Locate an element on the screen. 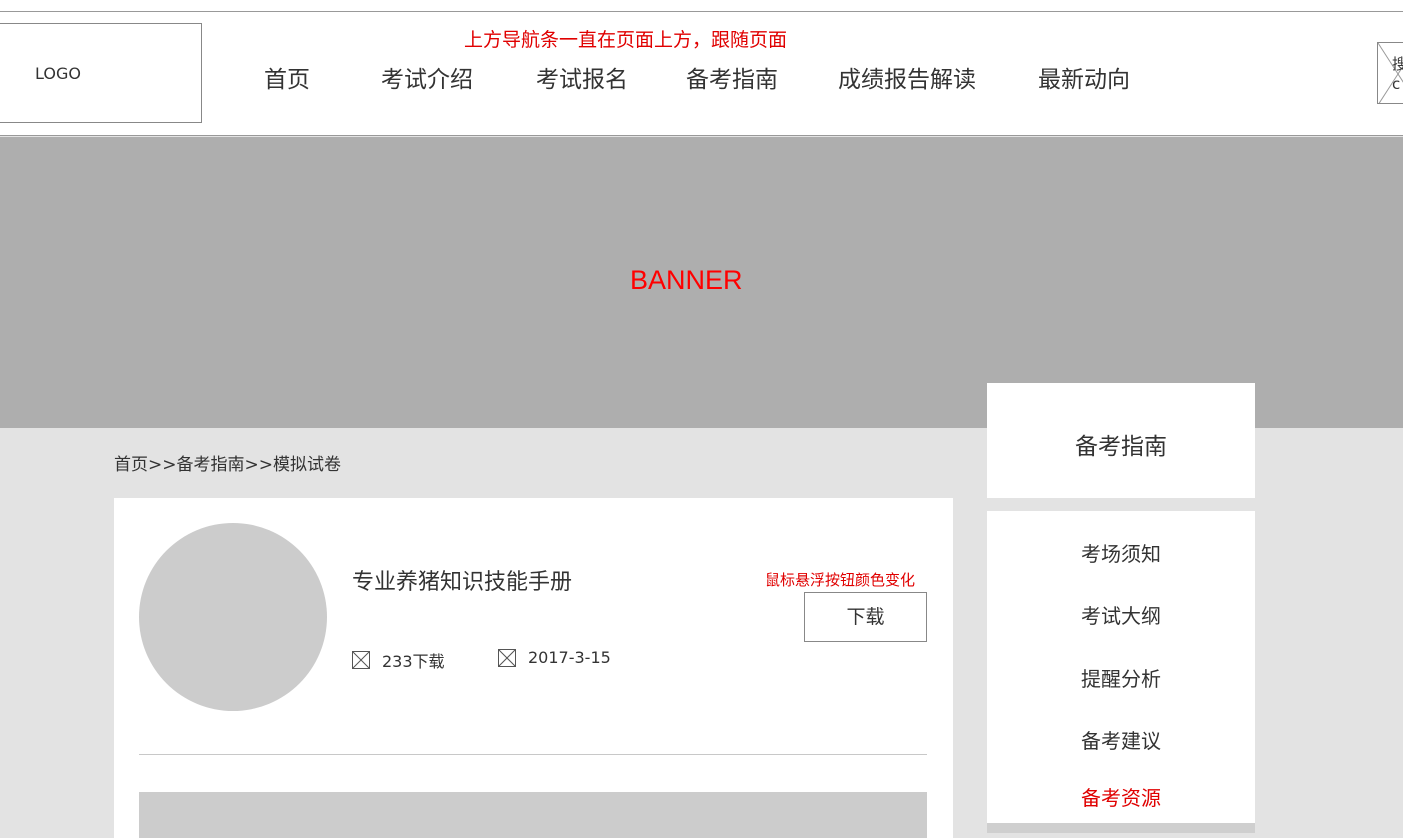 The width and height of the screenshot is (1403, 838). sidebar-bottom-bar is located at coordinates (1121, 828).